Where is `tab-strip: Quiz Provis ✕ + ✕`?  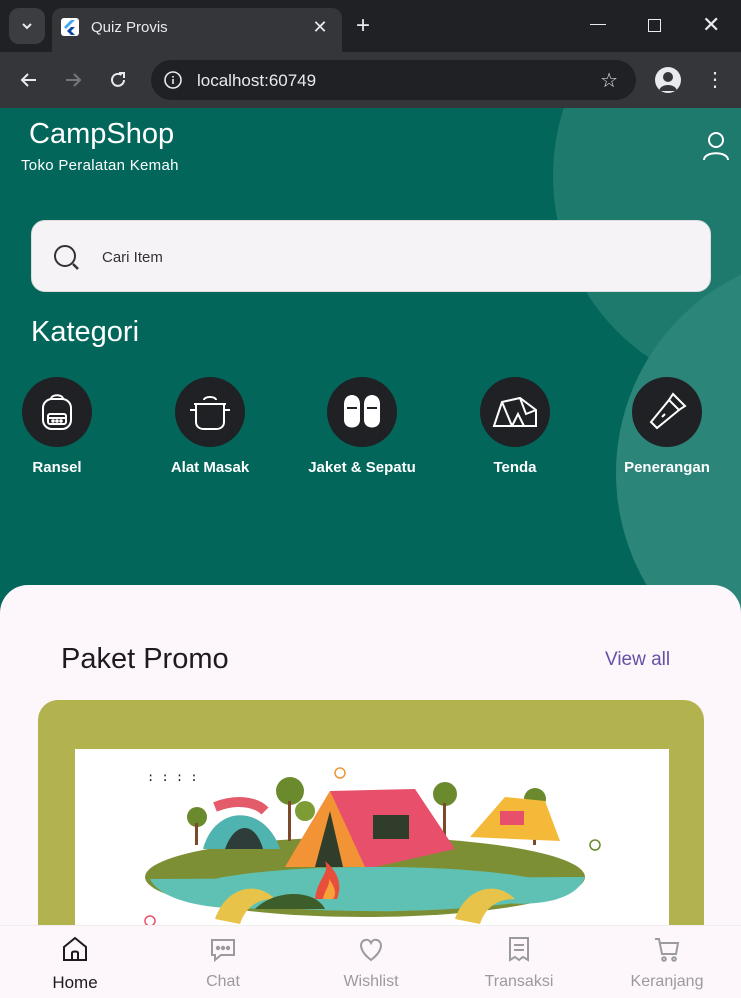 tab-strip: Quiz Provis ✕ + ✕ is located at coordinates (370, 26).